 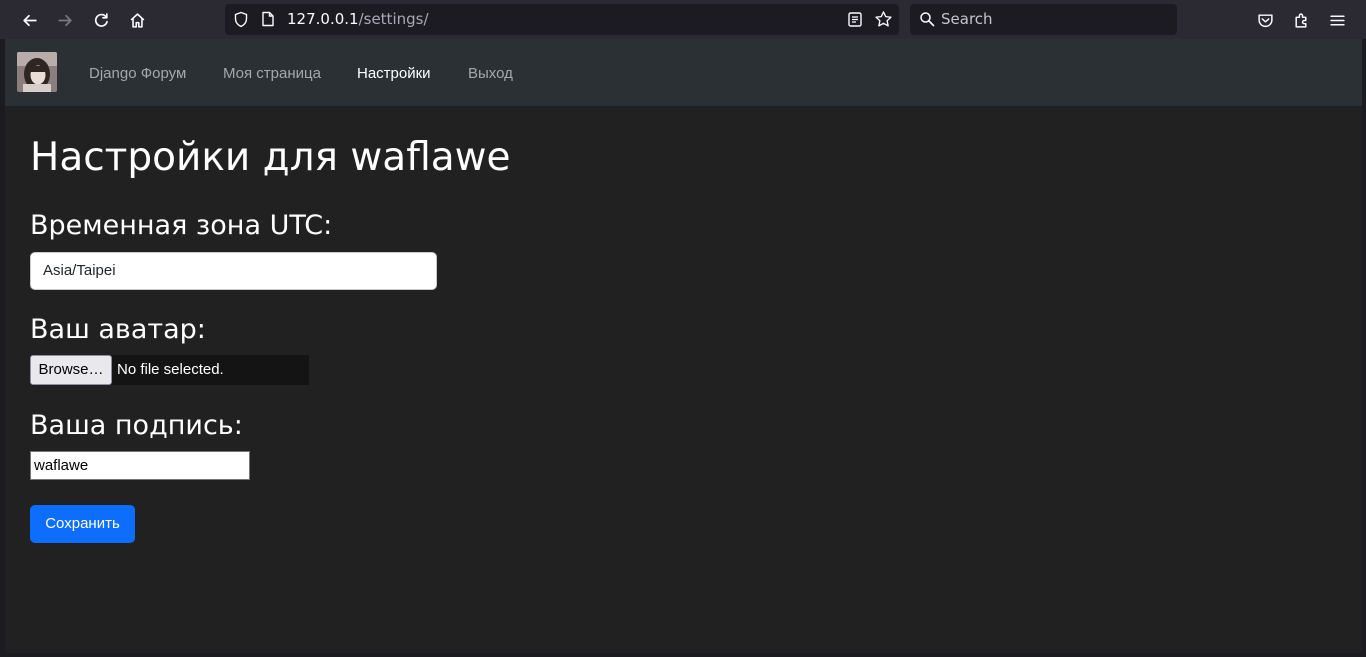 I want to click on signature-input: waflawe, so click(x=140, y=465).